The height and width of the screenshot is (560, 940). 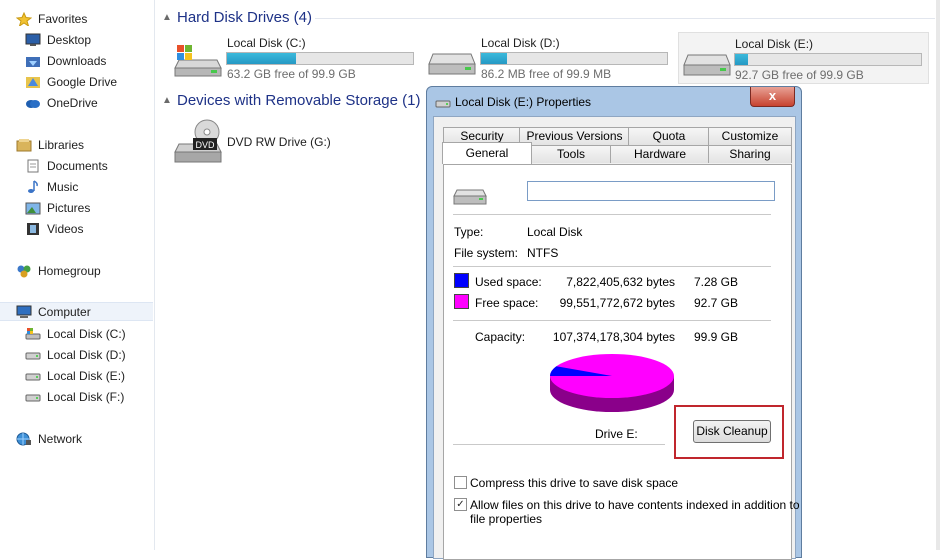 I want to click on drive-name: Local Disk (C:), so click(x=266, y=43).